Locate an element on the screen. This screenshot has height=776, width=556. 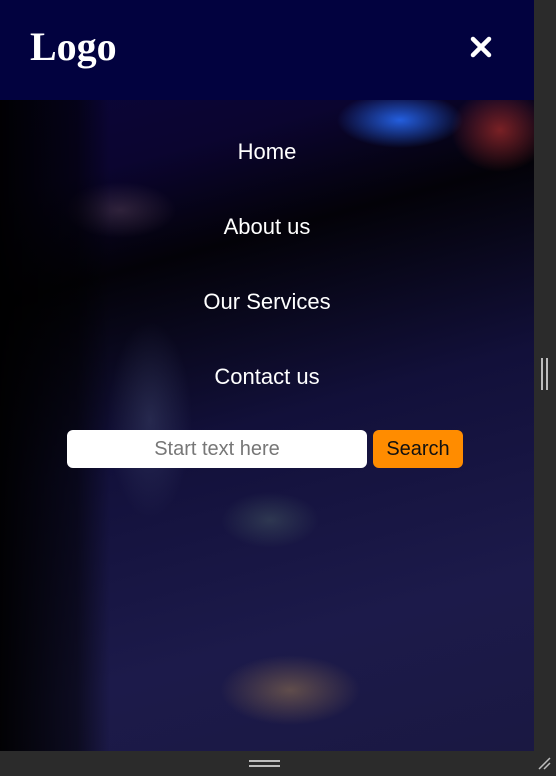
search-button: Search is located at coordinates (418, 449).